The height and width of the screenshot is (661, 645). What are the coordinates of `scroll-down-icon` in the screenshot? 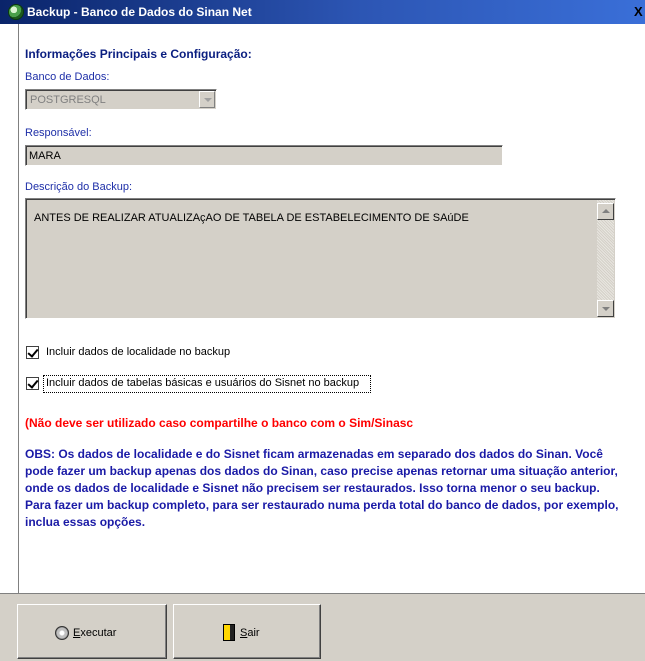 It's located at (605, 308).